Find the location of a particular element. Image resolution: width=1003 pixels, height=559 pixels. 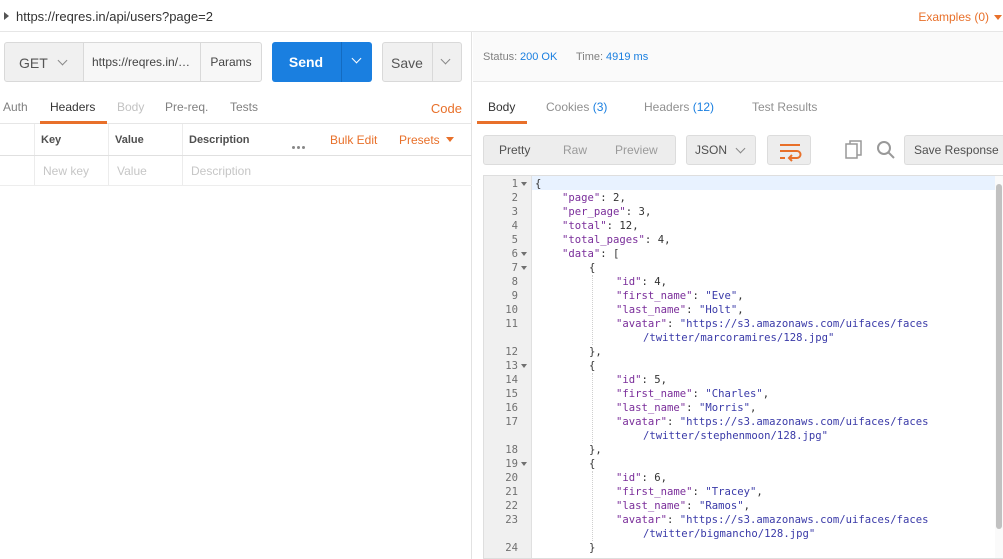

copy-icon is located at coordinates (854, 150).